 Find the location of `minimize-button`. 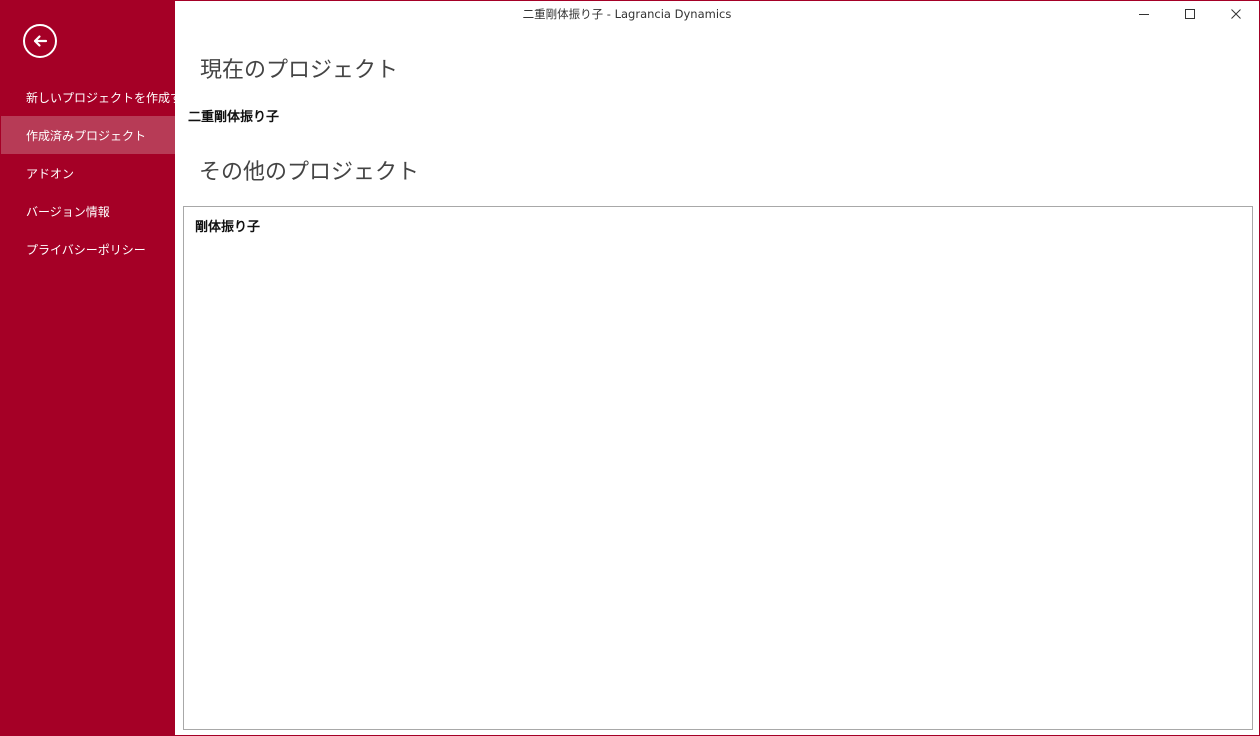

minimize-button is located at coordinates (1144, 14).